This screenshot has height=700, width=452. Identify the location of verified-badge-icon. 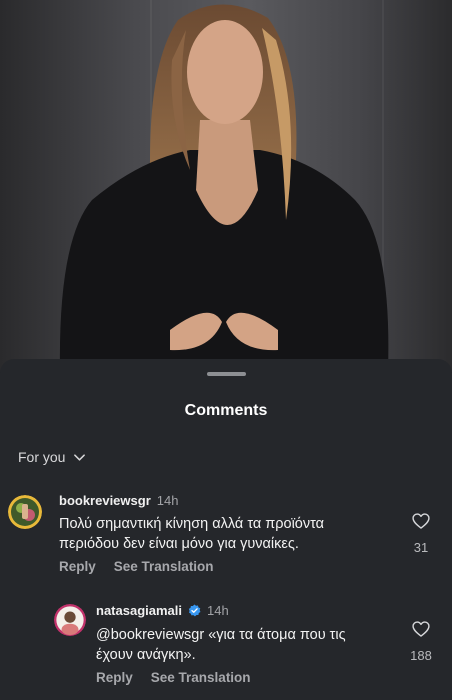
(194, 610).